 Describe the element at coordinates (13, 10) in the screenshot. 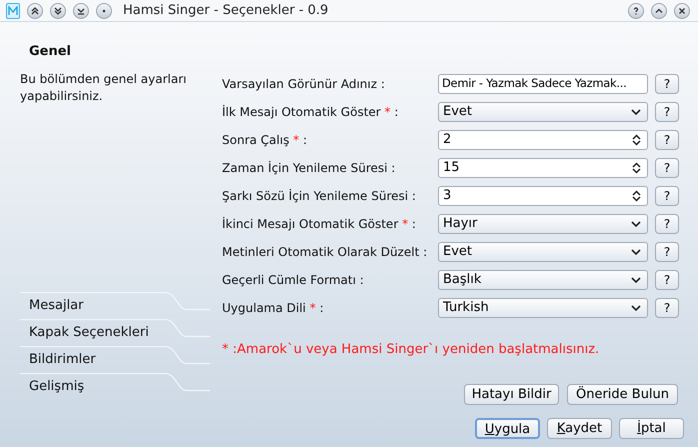

I see `app-icon` at that location.